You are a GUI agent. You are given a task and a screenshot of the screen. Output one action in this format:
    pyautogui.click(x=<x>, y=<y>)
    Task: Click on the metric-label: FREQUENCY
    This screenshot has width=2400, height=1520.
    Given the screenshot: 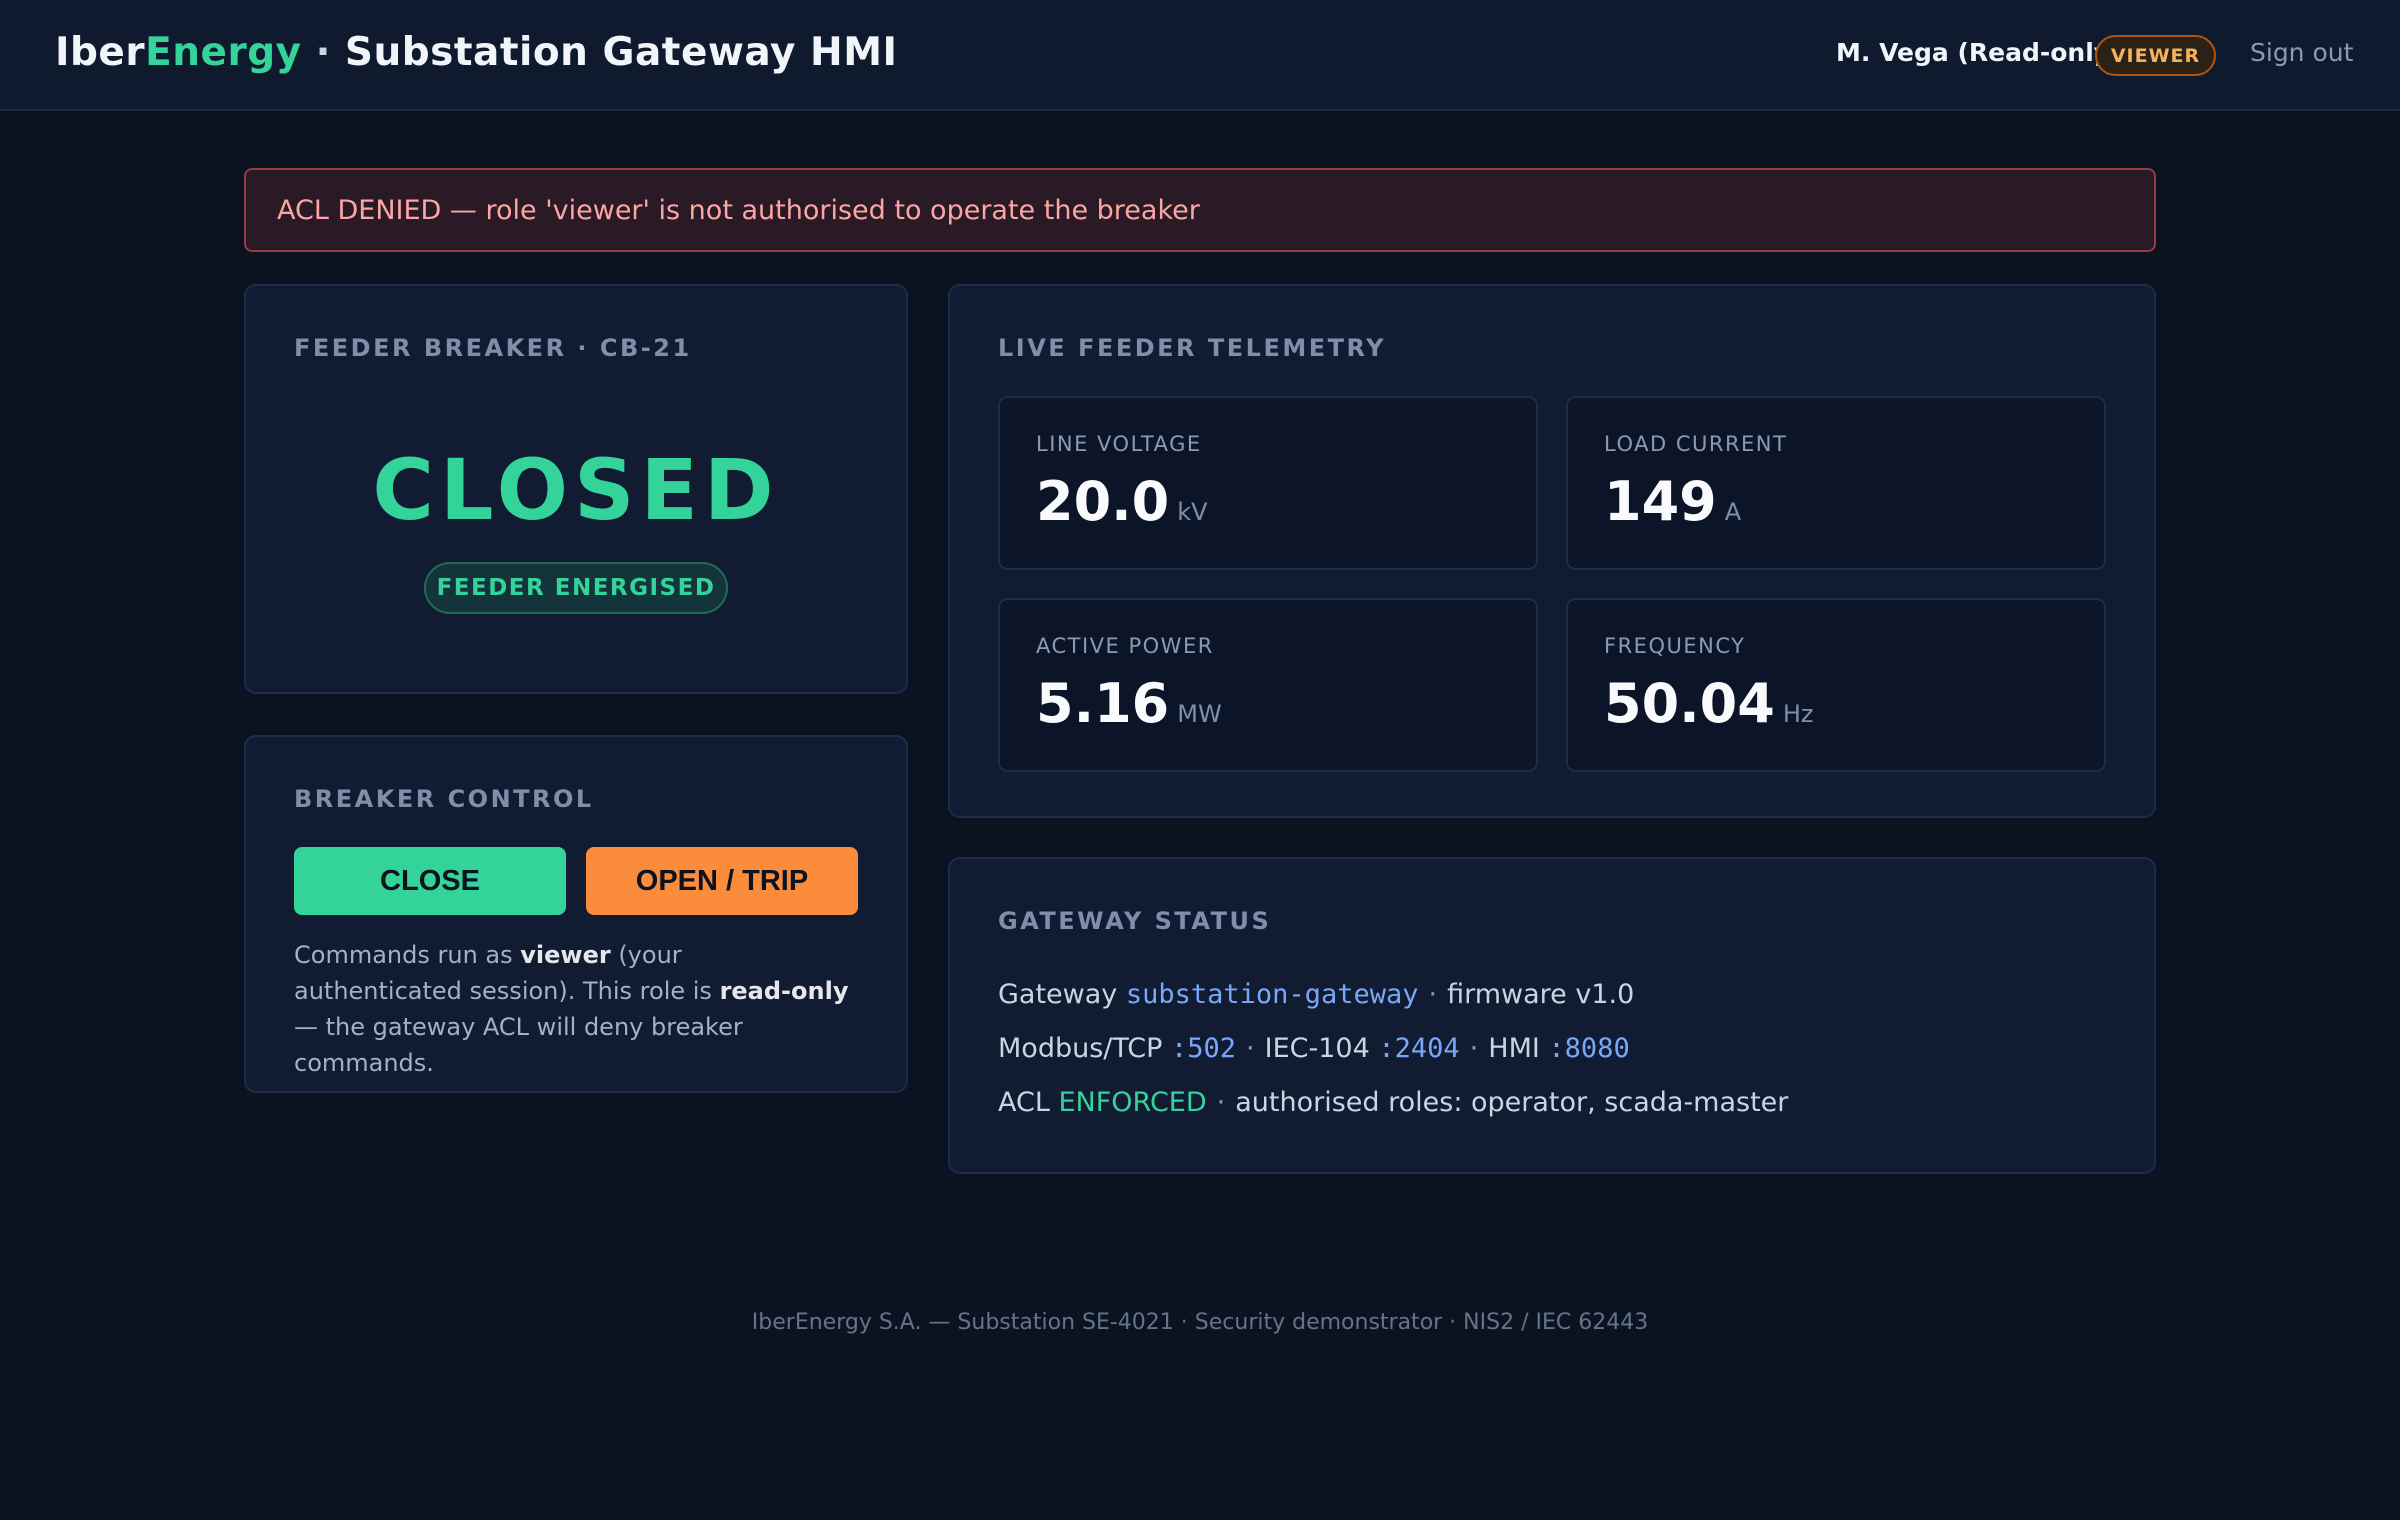 What is the action you would take?
    pyautogui.click(x=1675, y=646)
    